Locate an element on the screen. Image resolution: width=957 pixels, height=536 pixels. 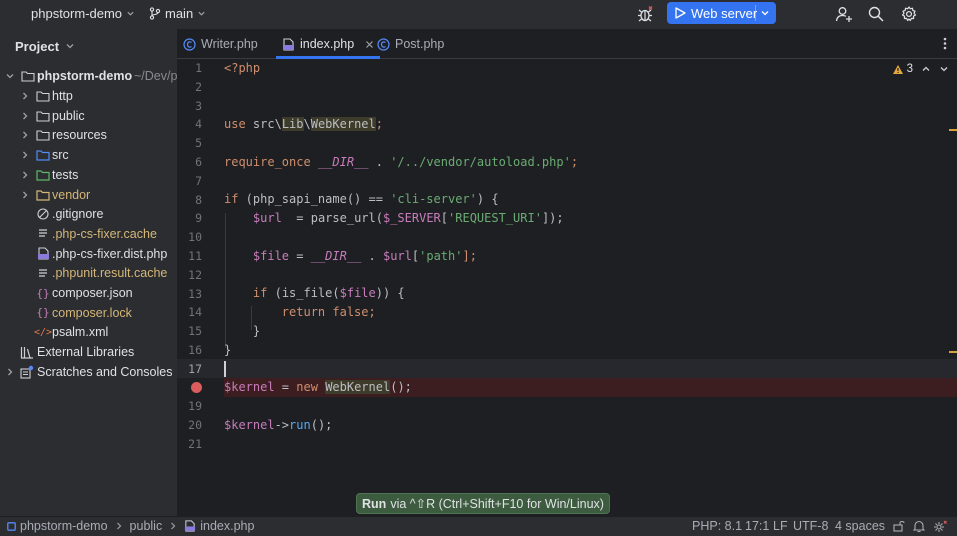
tree-item: http is located at coordinates (88, 96).